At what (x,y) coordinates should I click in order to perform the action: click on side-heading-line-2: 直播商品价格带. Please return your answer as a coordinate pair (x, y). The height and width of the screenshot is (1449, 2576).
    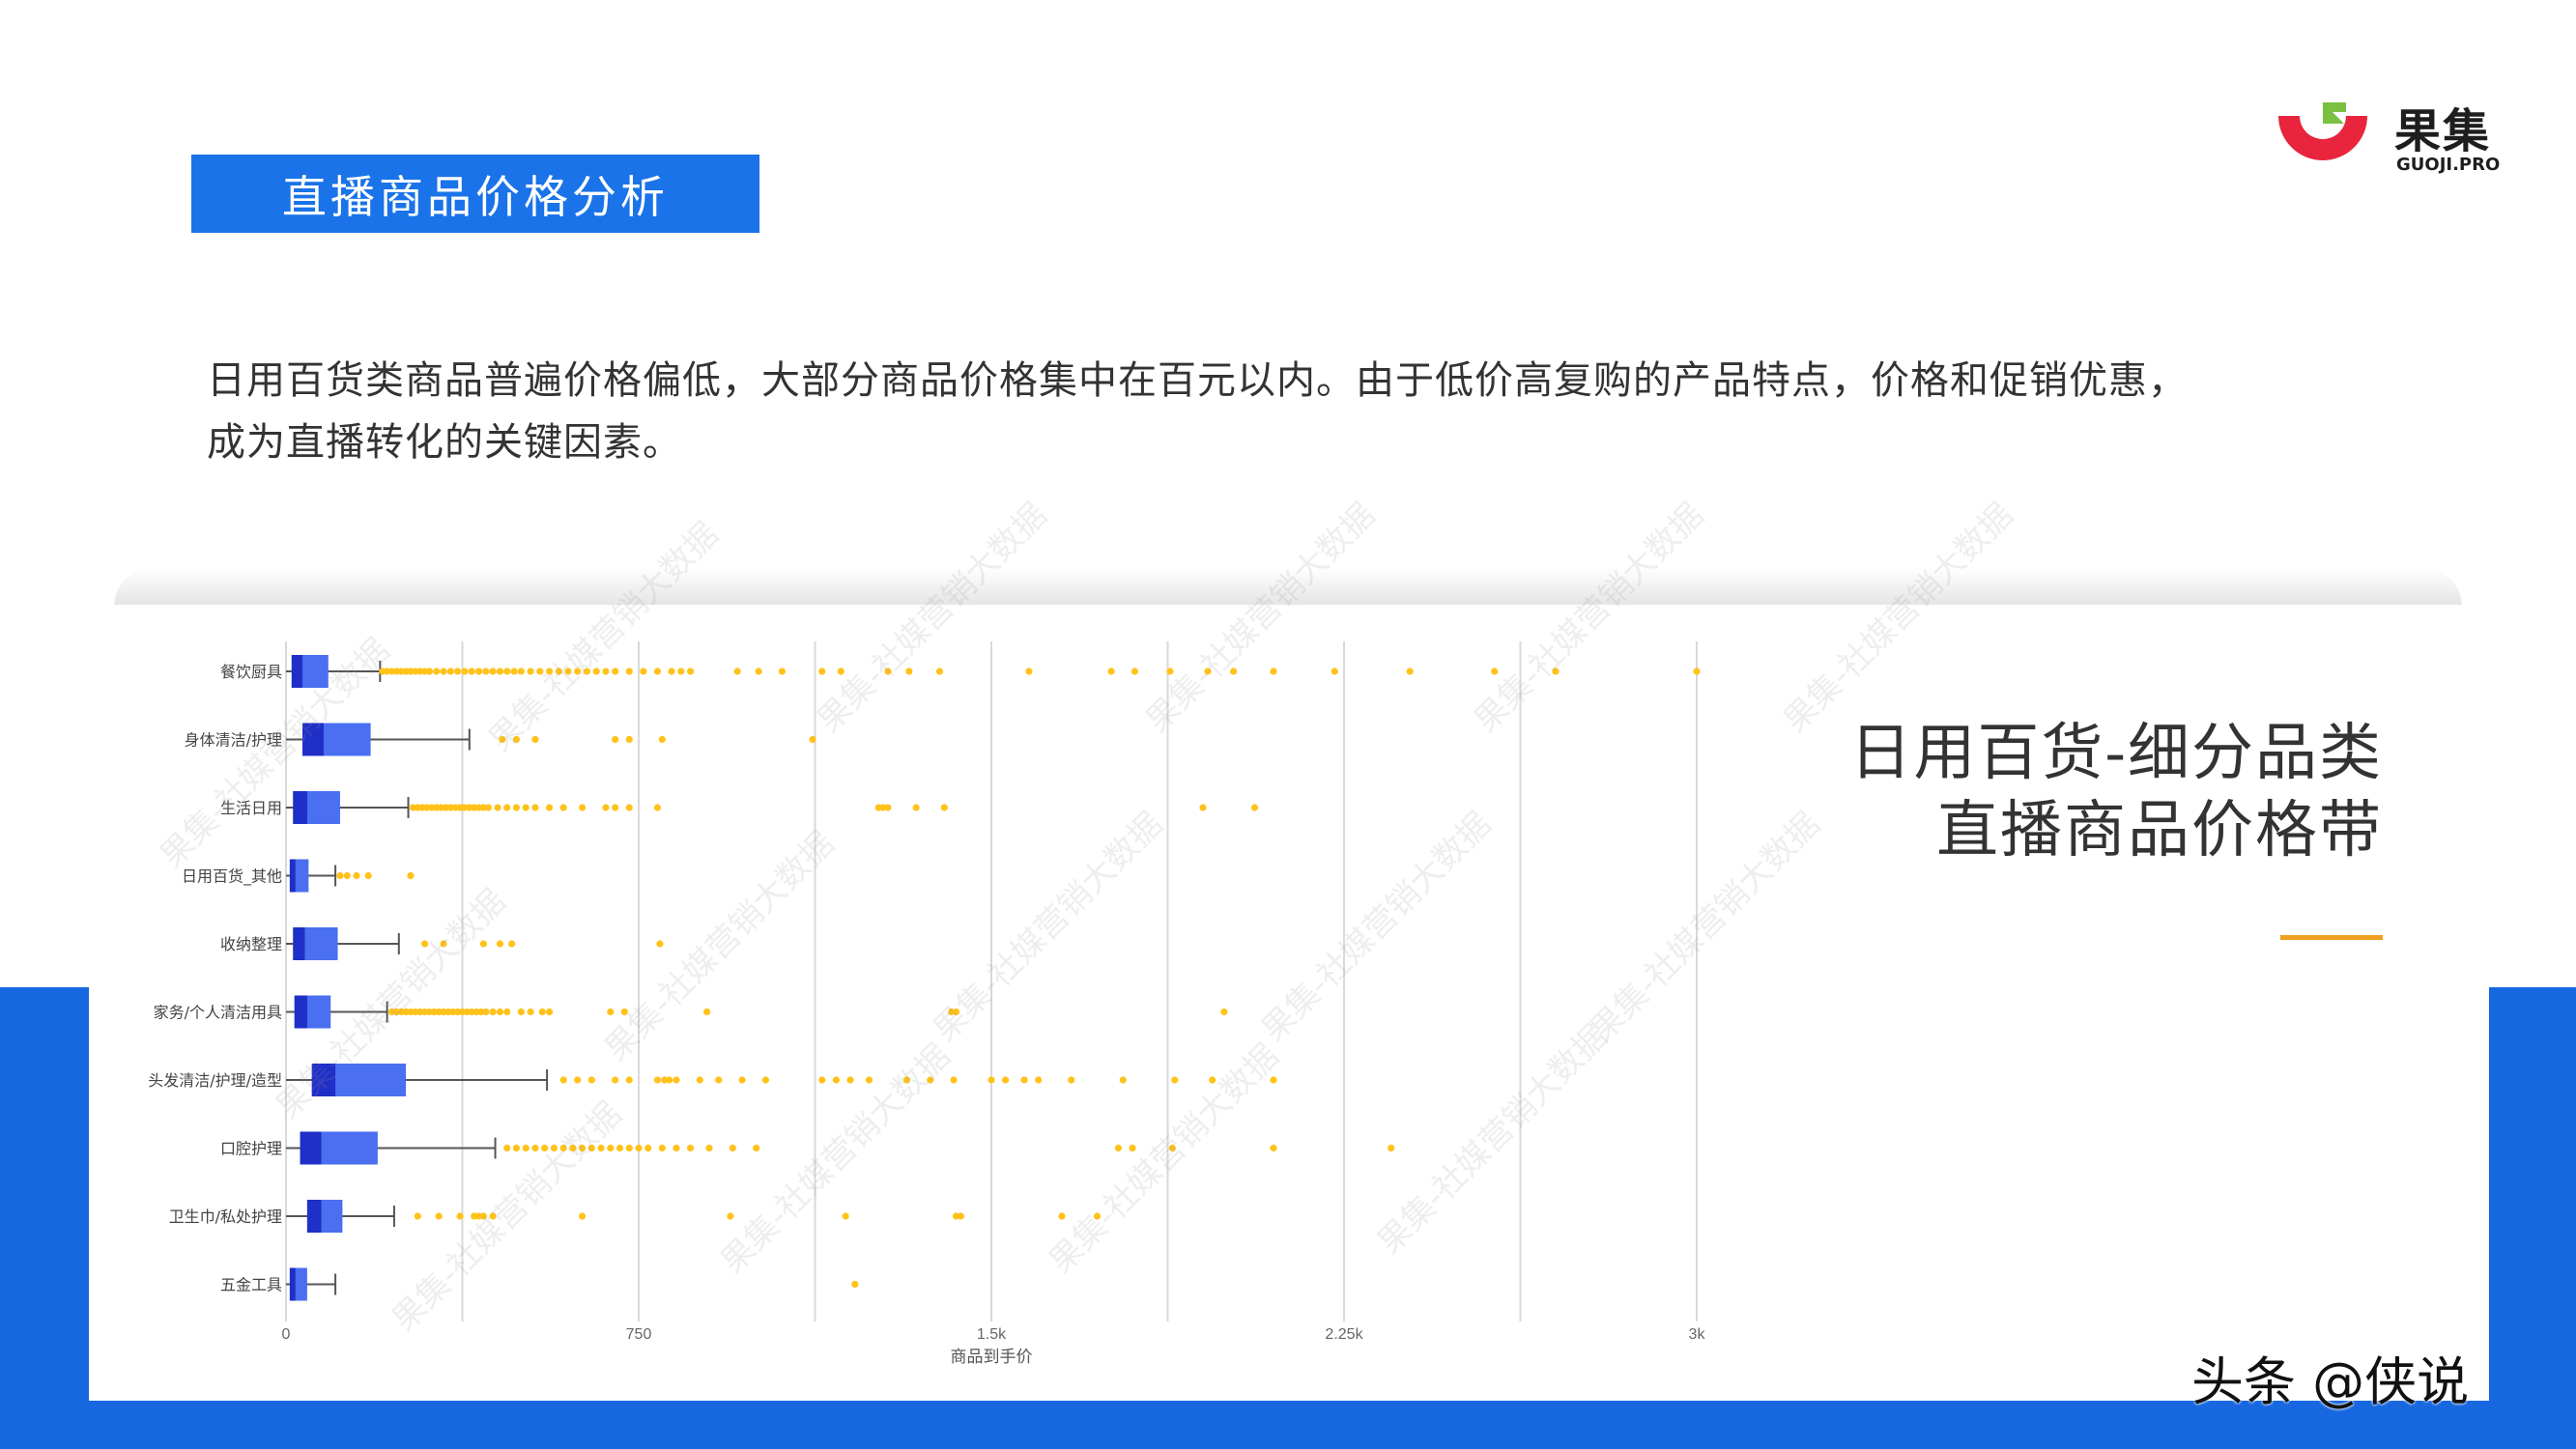
    Looking at the image, I should click on (2159, 831).